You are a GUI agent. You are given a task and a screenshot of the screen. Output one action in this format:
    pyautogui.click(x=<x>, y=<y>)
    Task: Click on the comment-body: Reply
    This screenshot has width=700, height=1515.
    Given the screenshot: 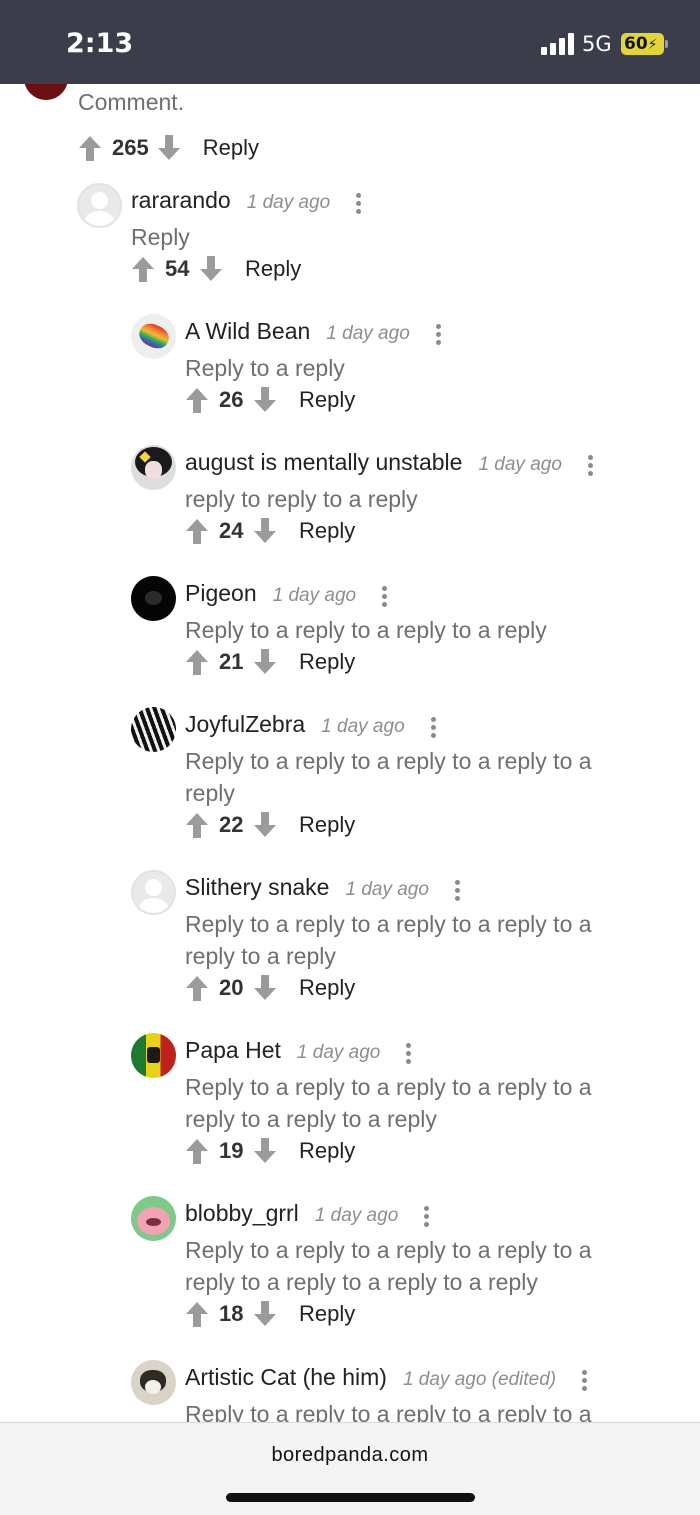 What is the action you would take?
    pyautogui.click(x=160, y=237)
    